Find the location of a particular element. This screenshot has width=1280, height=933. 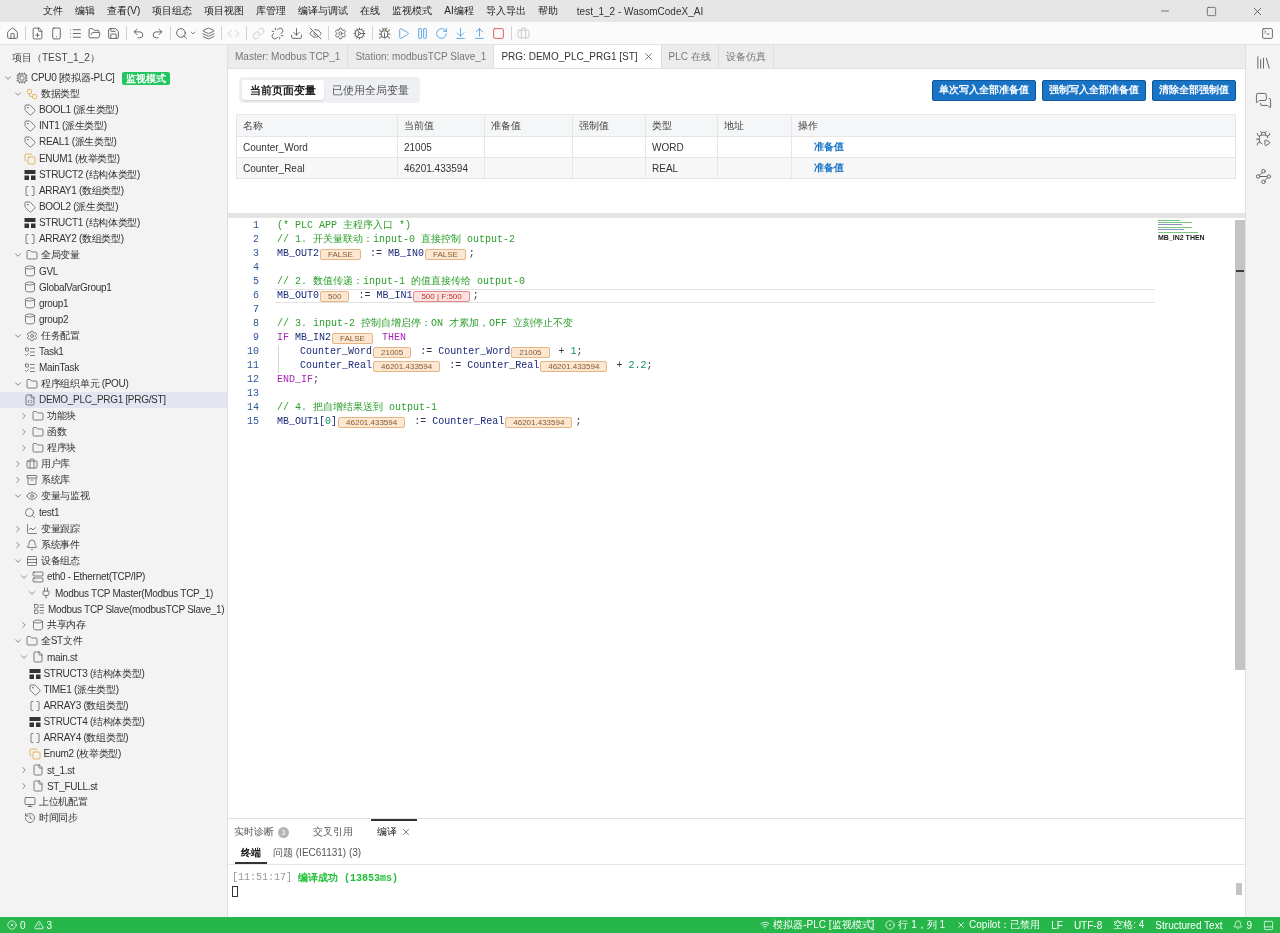

tree-item: STRUCT2 (结构体类型) is located at coordinates (113, 174).